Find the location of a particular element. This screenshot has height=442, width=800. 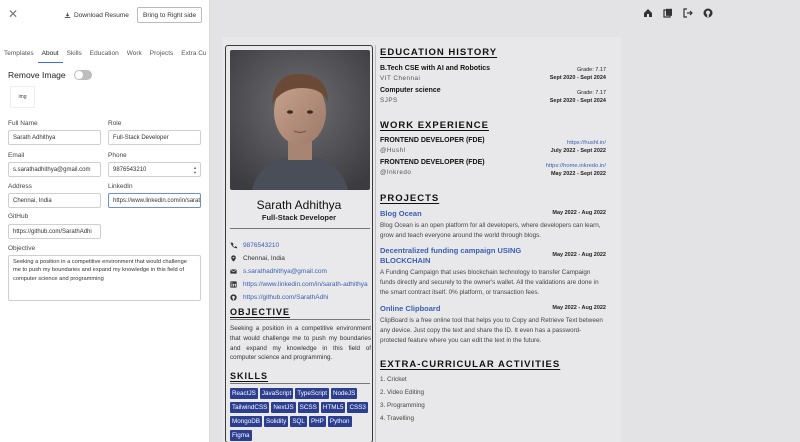

contact-github-text: https://github.com/SarathAdhi is located at coordinates (285, 297).